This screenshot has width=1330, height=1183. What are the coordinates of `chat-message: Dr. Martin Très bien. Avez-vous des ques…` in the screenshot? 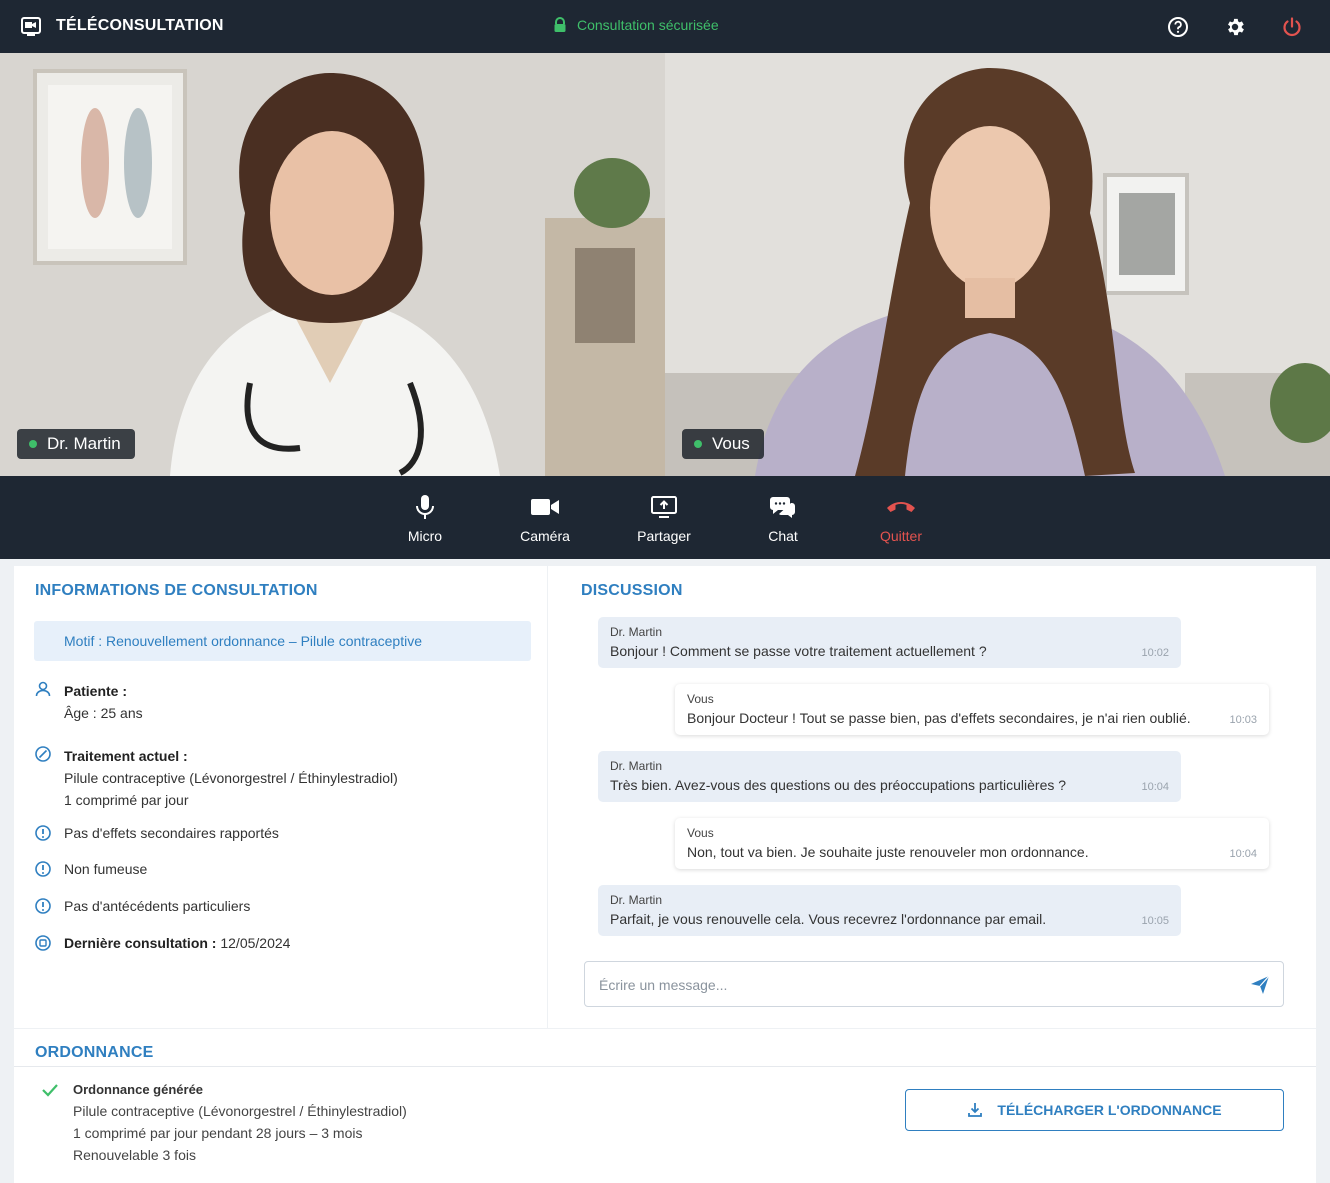 It's located at (889, 776).